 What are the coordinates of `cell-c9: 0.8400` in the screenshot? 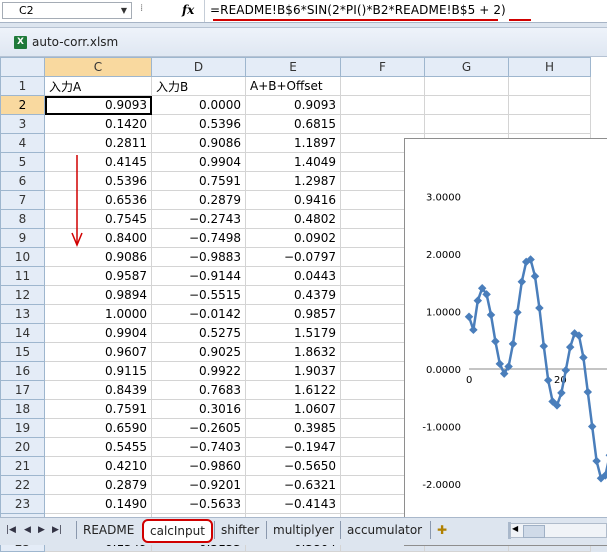 It's located at (98, 238).